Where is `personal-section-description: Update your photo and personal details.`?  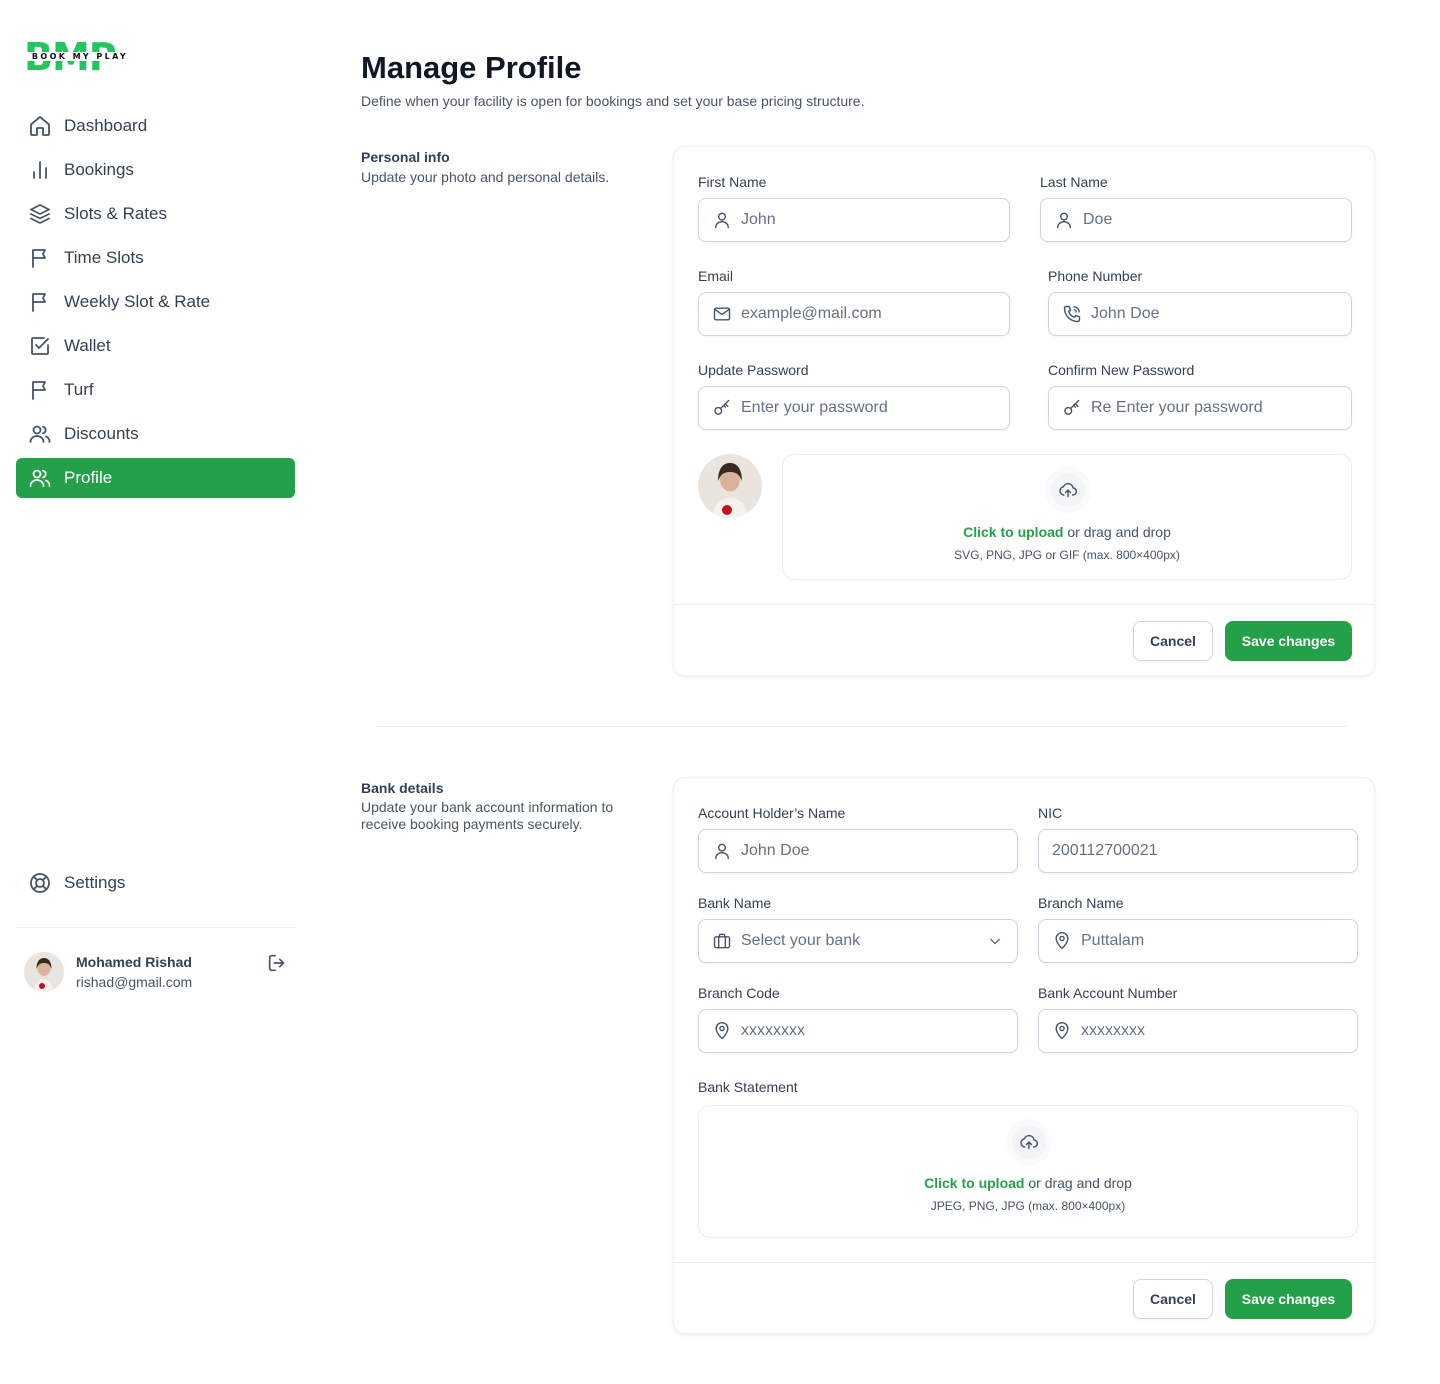 personal-section-description: Update your photo and personal details. is located at coordinates (485, 177).